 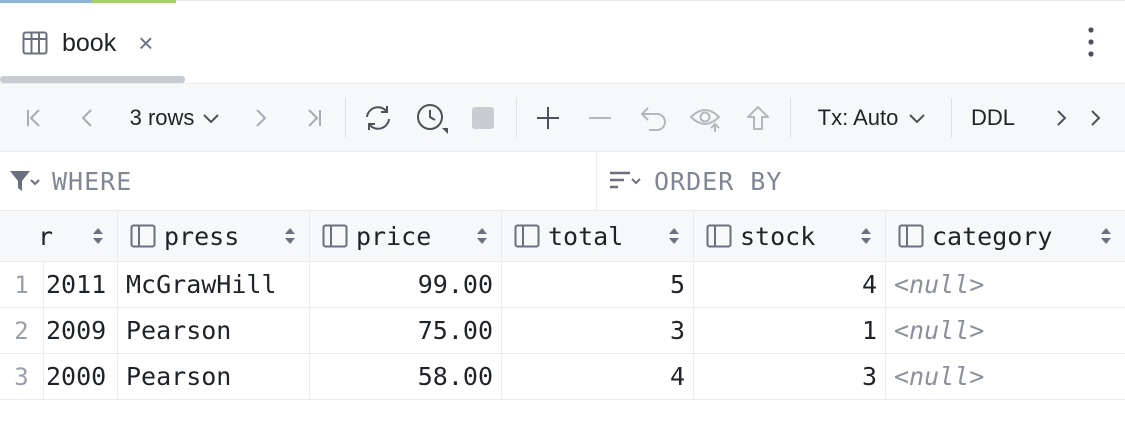 I want to click on row-number: 3, so click(x=22, y=376).